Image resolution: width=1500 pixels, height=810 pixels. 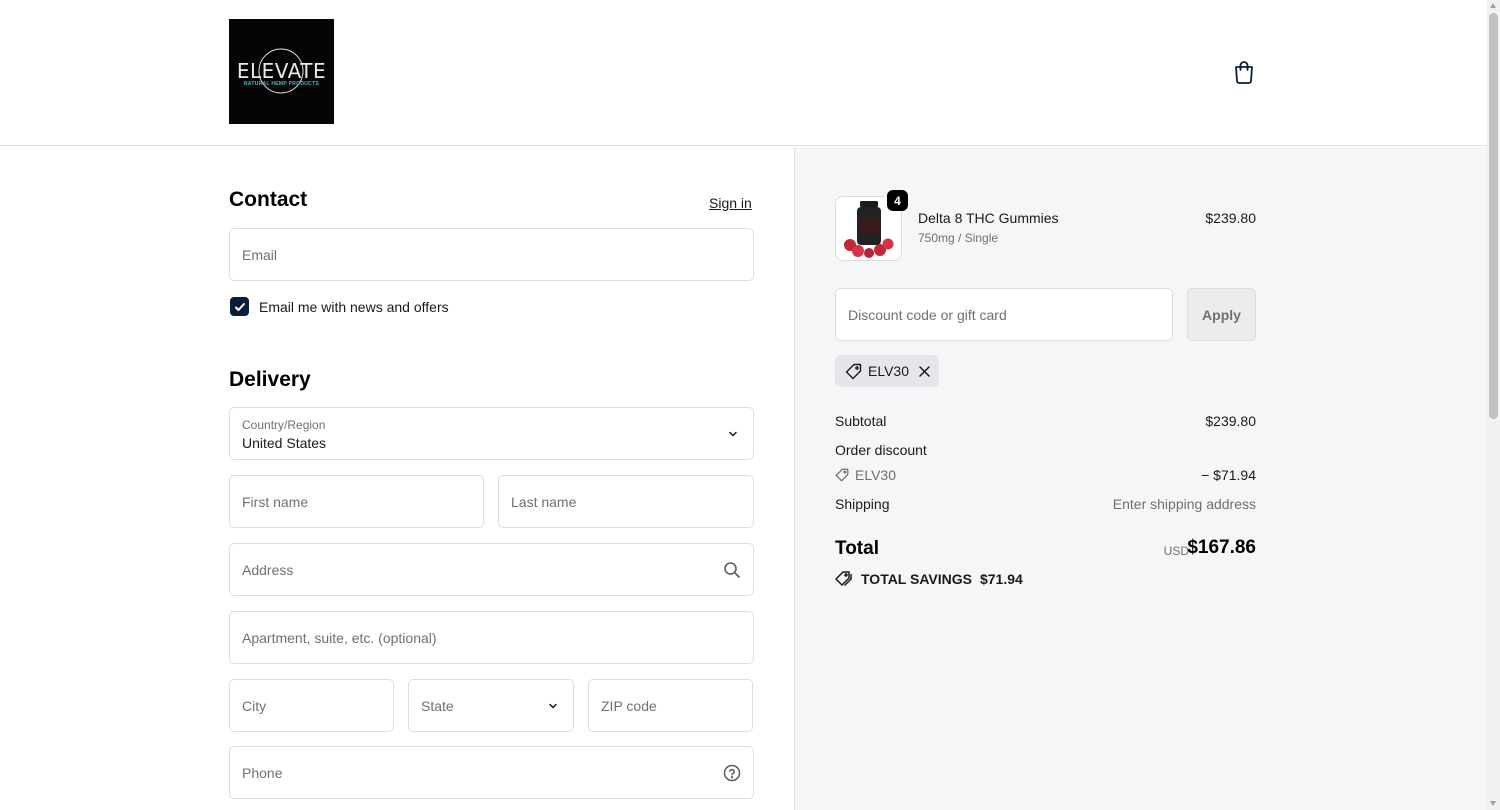 I want to click on city-input, so click(x=311, y=705).